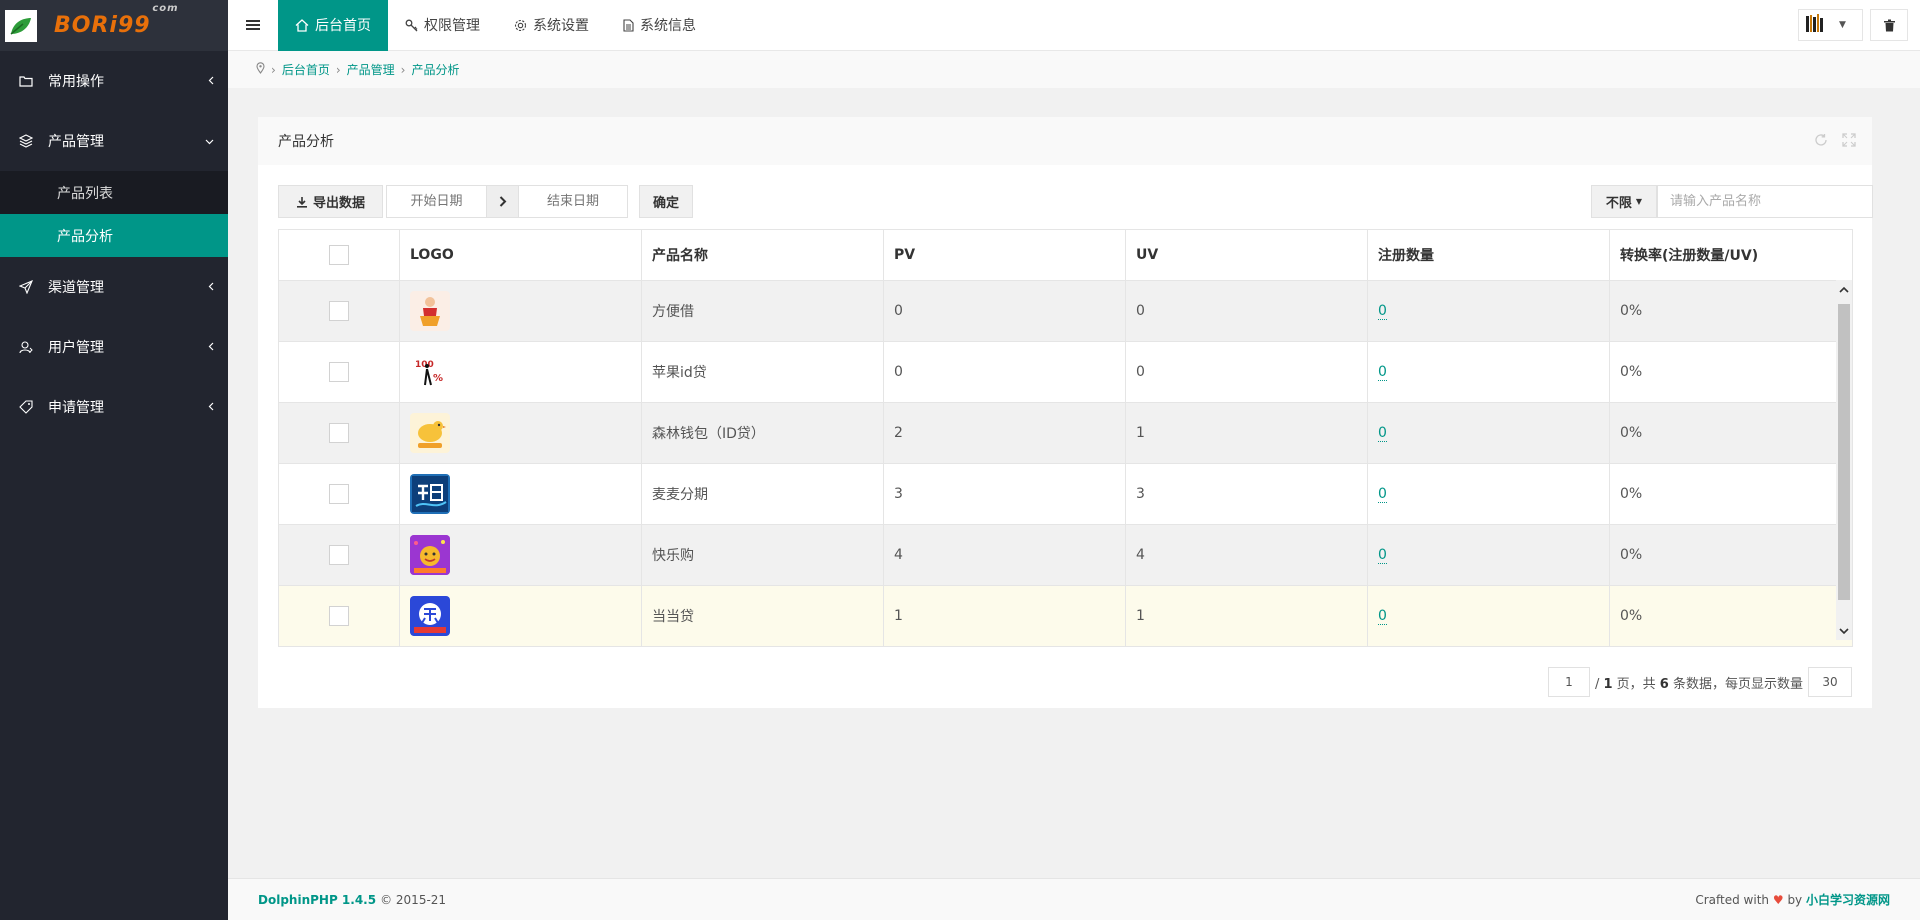 The image size is (1920, 920). I want to click on leaf-icon, so click(21, 25).